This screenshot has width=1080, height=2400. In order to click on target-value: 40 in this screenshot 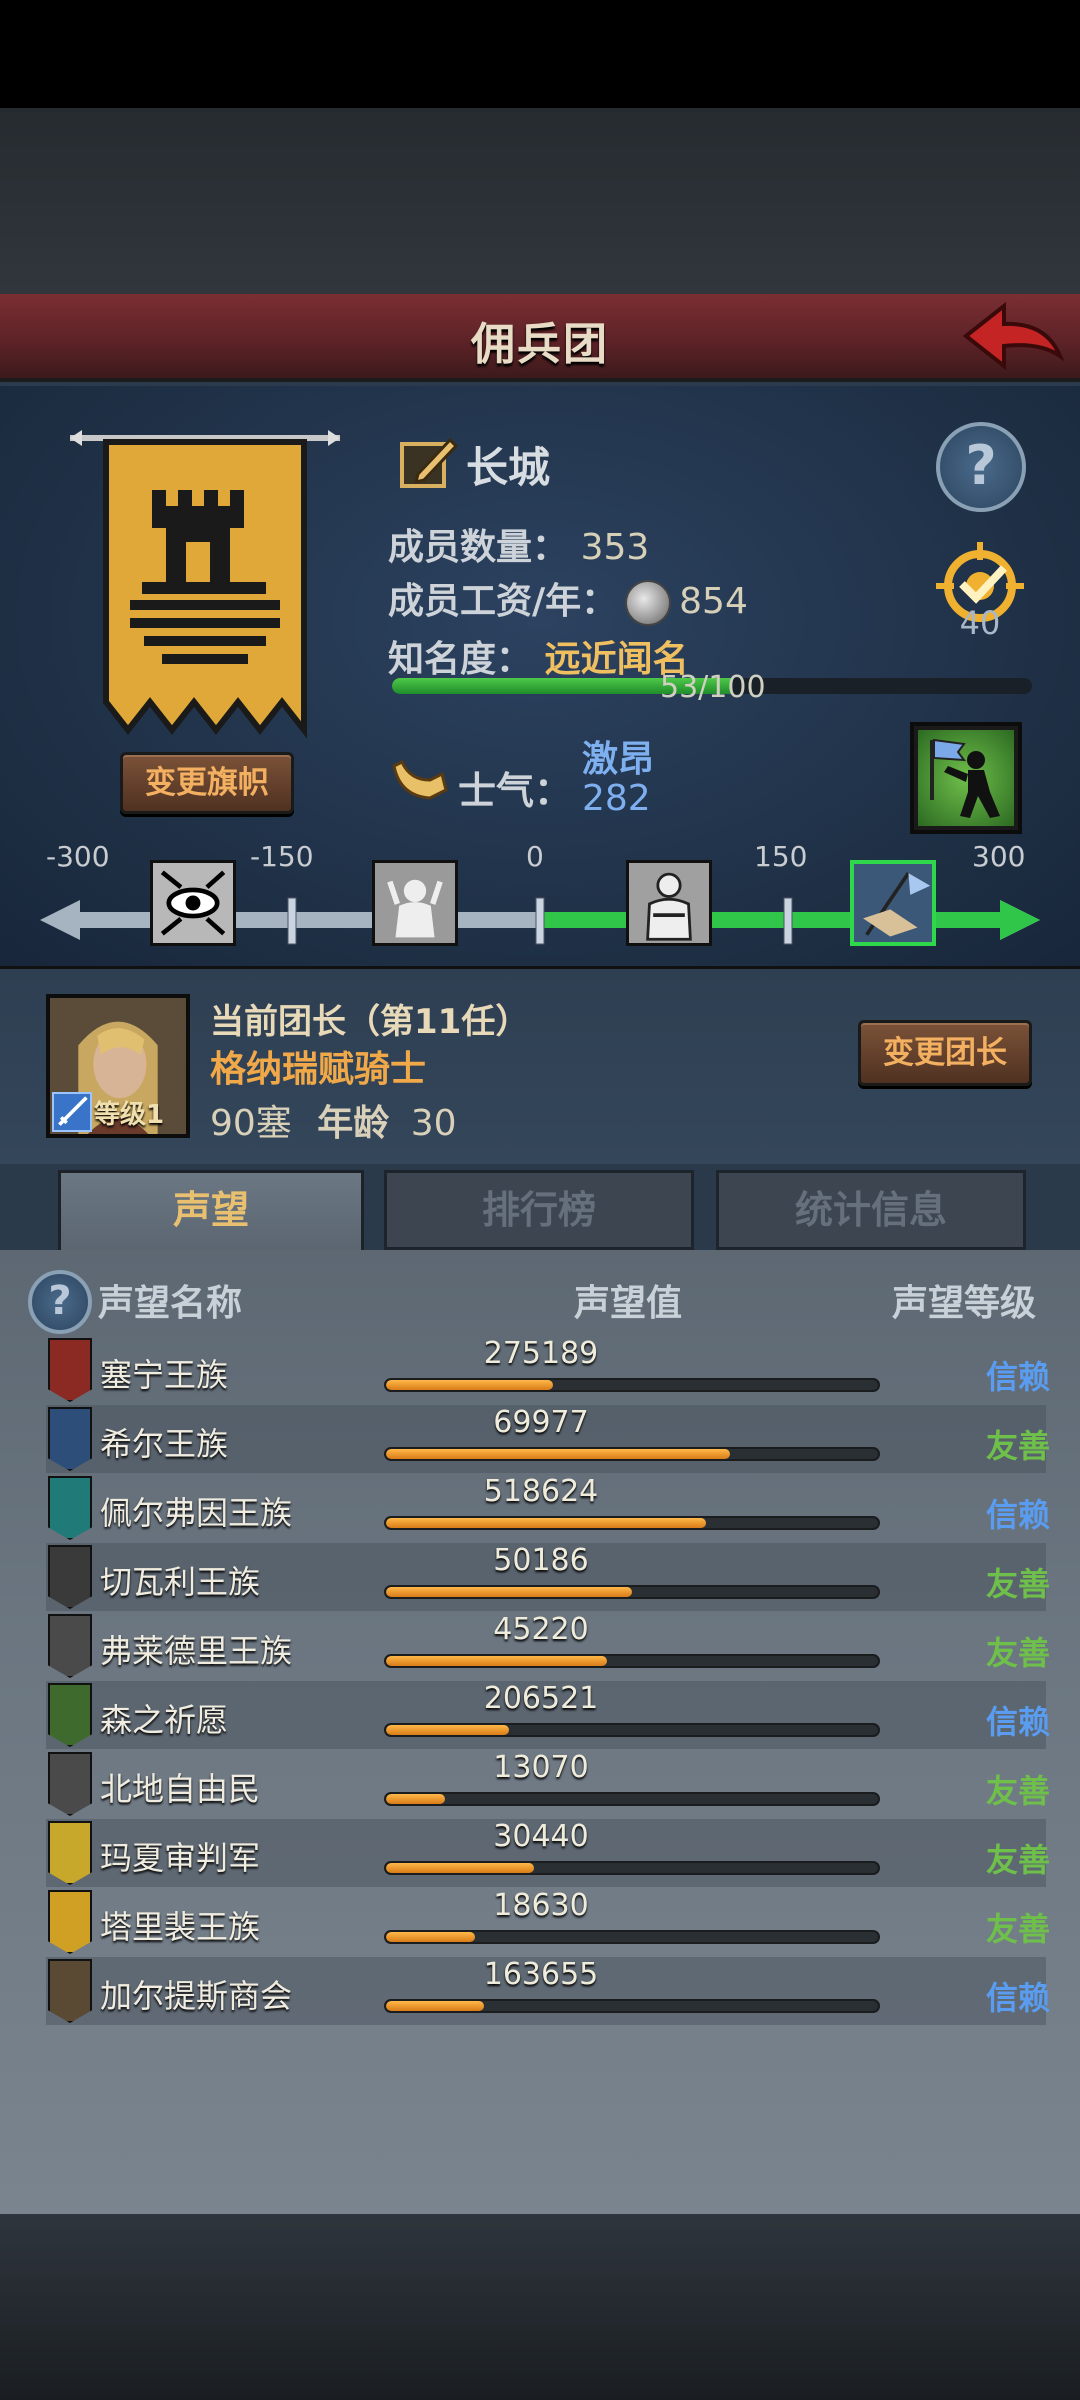, I will do `click(980, 623)`.